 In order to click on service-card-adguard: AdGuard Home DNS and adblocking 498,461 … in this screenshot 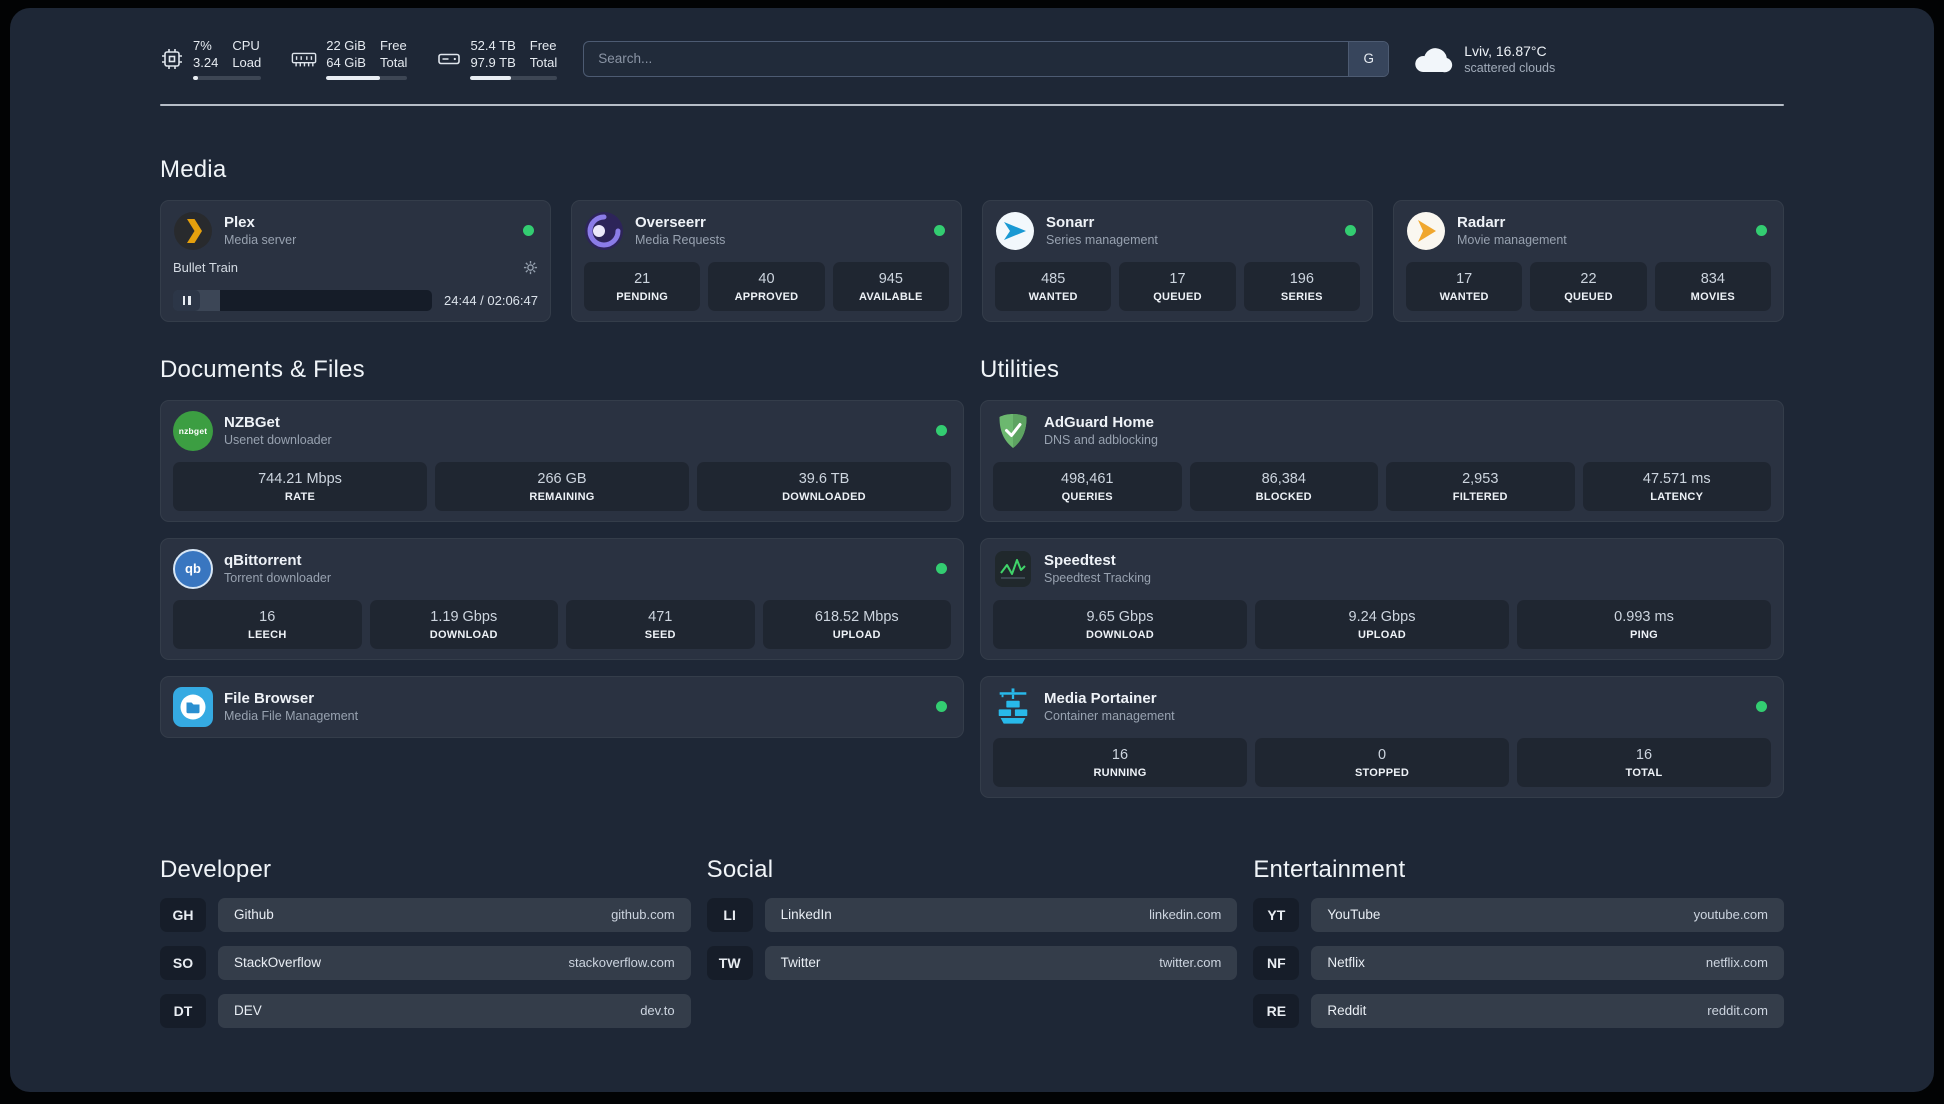, I will do `click(1382, 460)`.